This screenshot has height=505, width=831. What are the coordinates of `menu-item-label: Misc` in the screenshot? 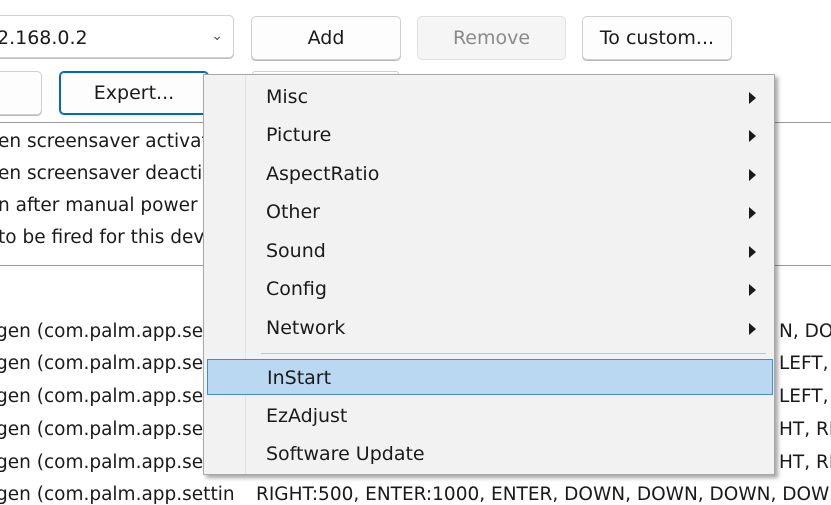 It's located at (287, 97).